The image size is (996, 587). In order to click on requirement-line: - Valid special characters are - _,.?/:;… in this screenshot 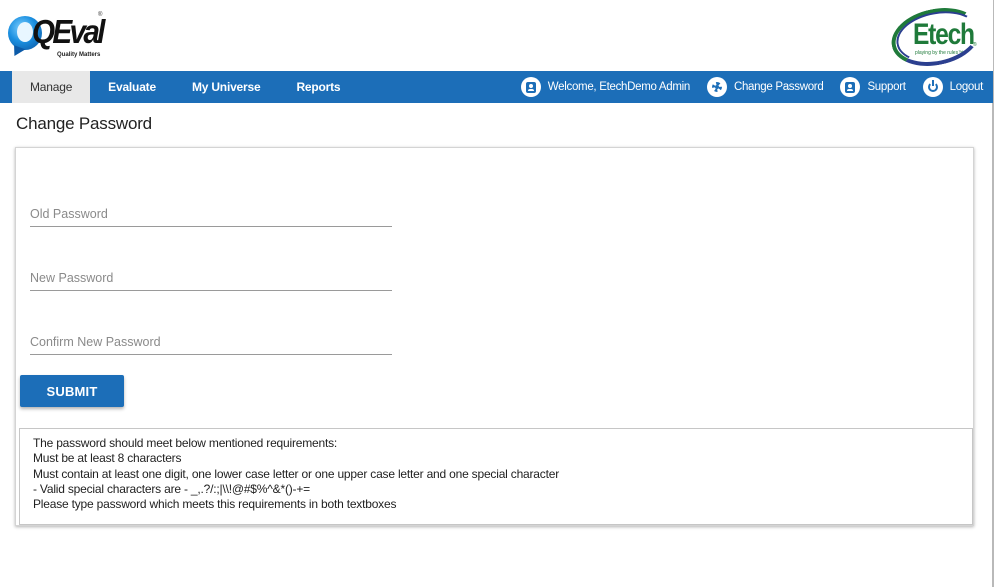, I will do `click(171, 488)`.